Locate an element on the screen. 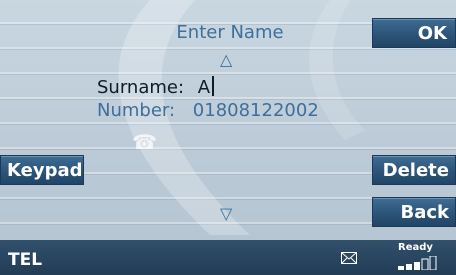  keypad-button: Keypad is located at coordinates (42, 170).